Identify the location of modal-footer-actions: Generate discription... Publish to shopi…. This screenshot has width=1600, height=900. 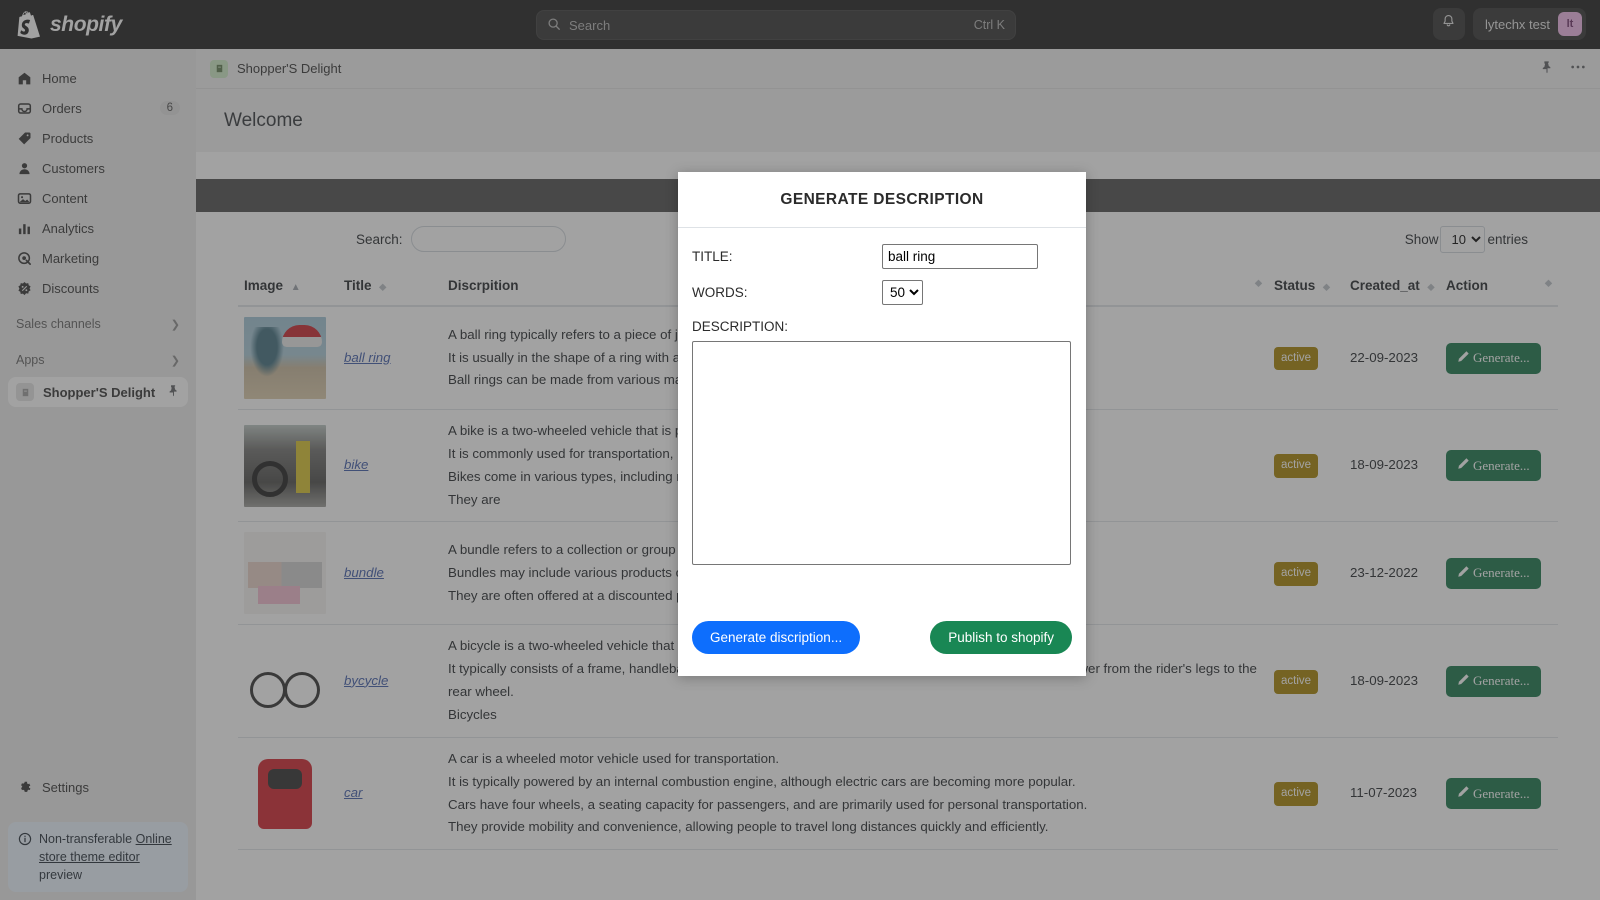
(882, 638).